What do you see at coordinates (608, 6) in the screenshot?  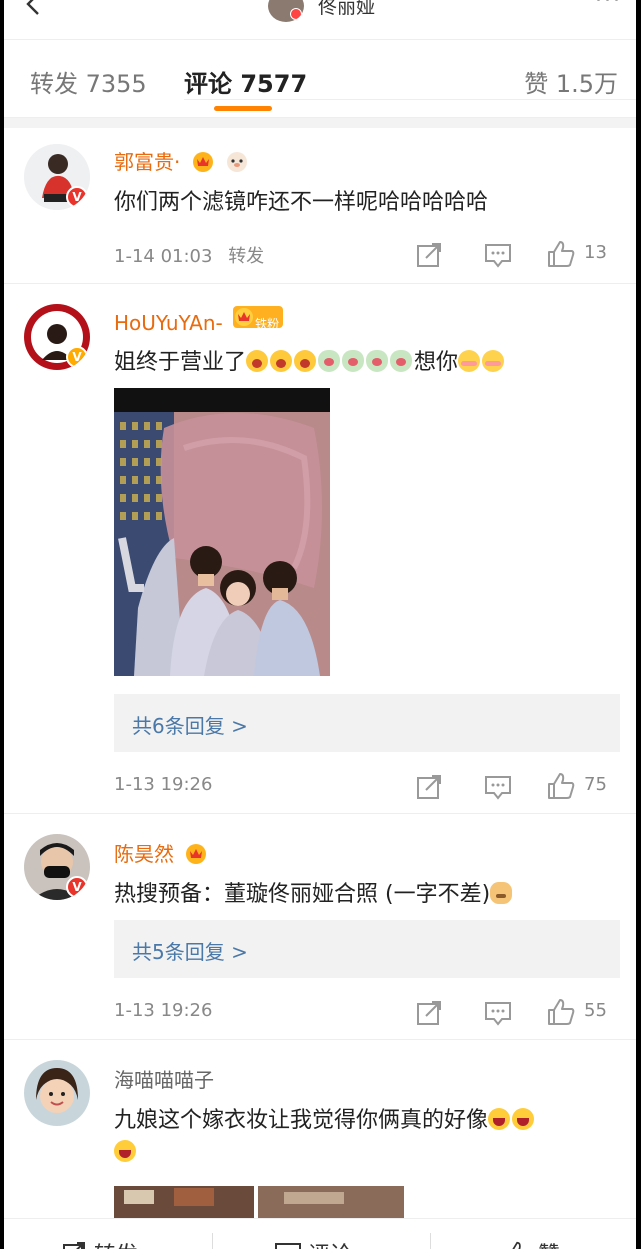 I see `more-icon: ···` at bounding box center [608, 6].